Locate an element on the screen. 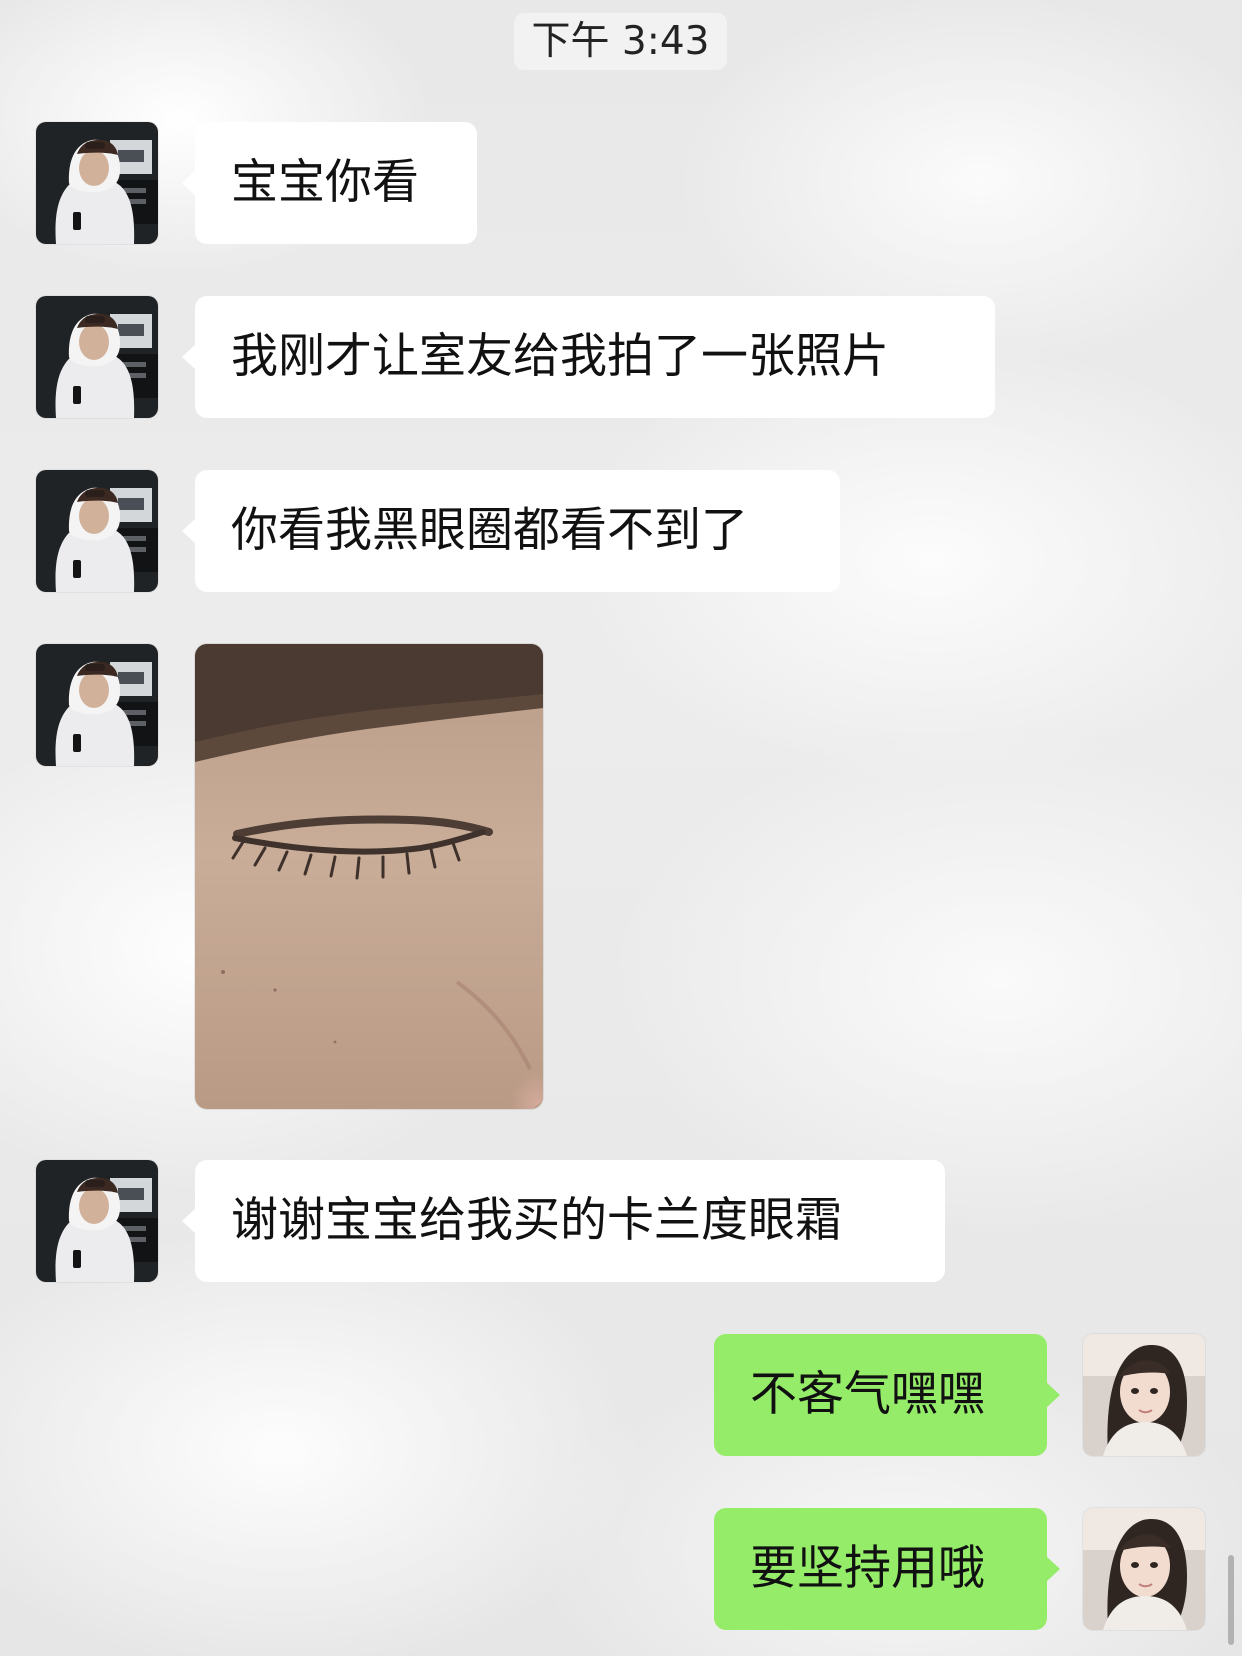 This screenshot has height=1656, width=1242. timestamp-pill: 下午 3:43 is located at coordinates (620, 41).